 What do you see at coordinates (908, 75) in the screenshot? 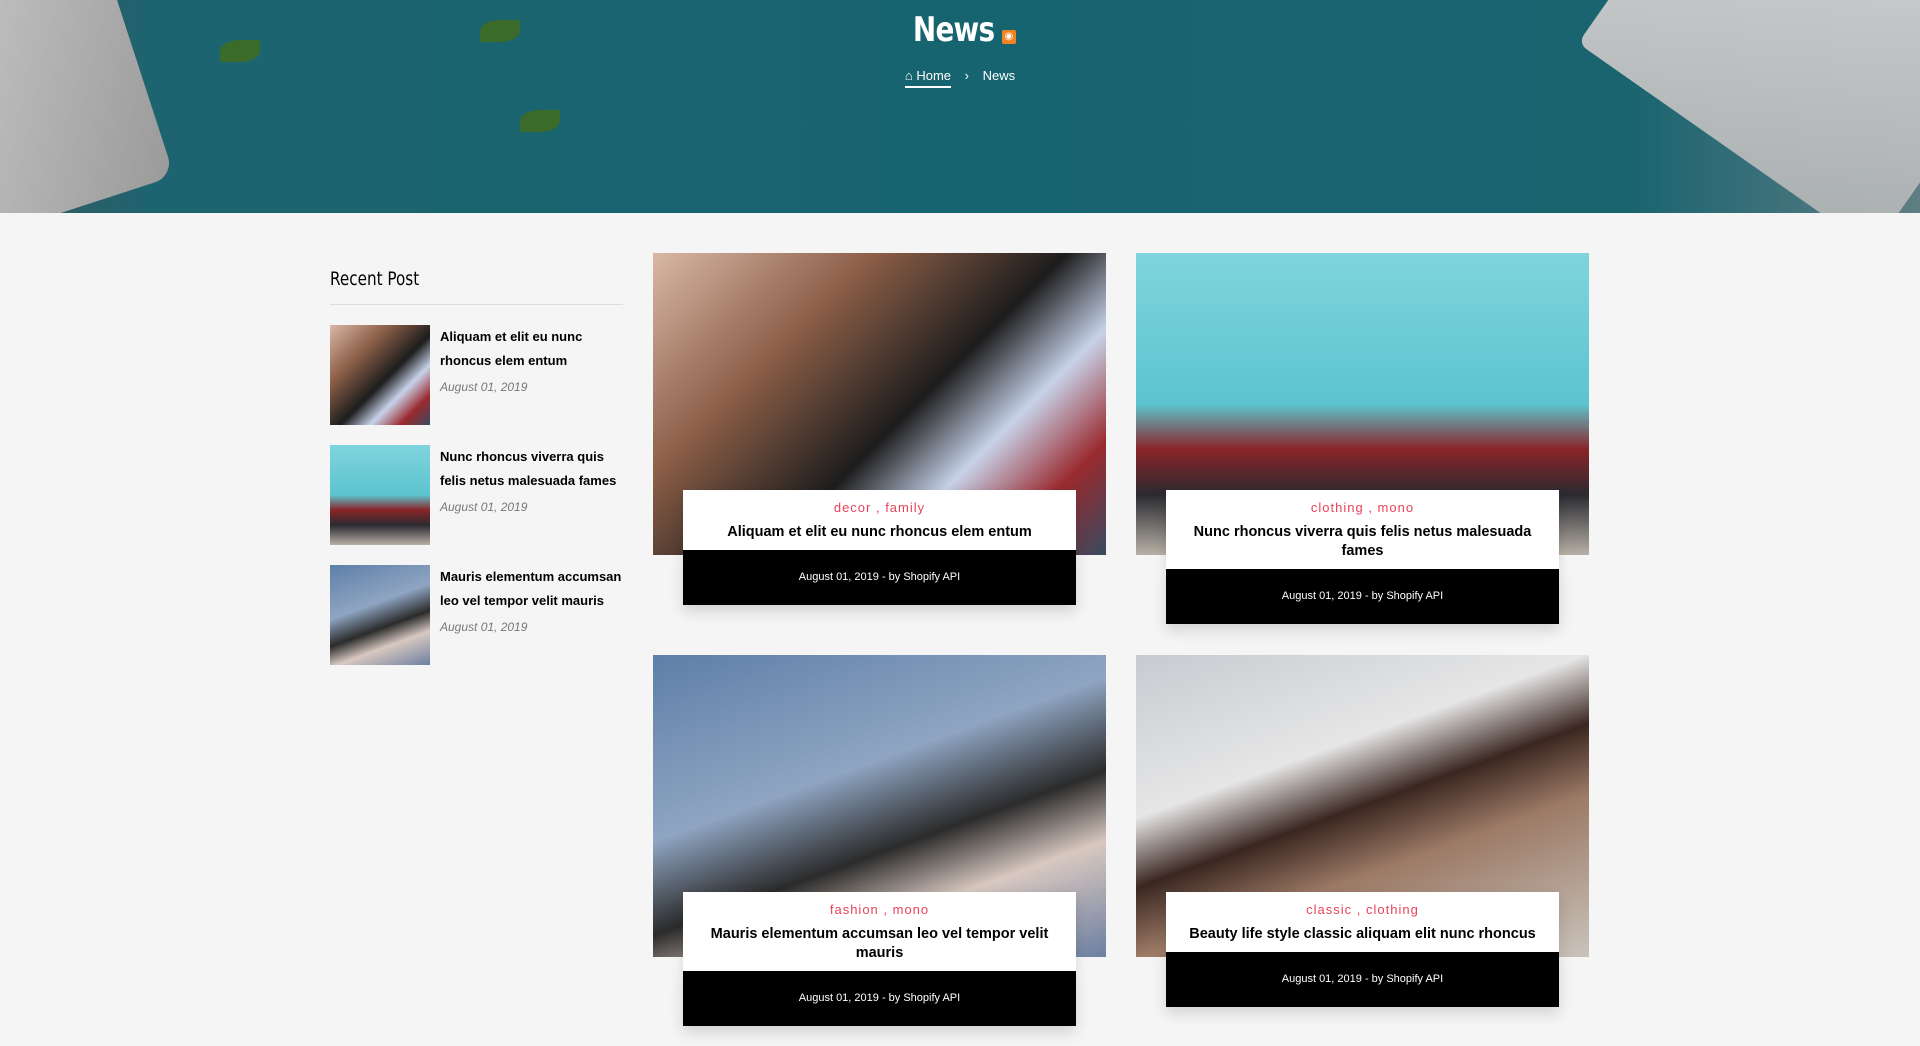
I see `home-icon: ⌂` at bounding box center [908, 75].